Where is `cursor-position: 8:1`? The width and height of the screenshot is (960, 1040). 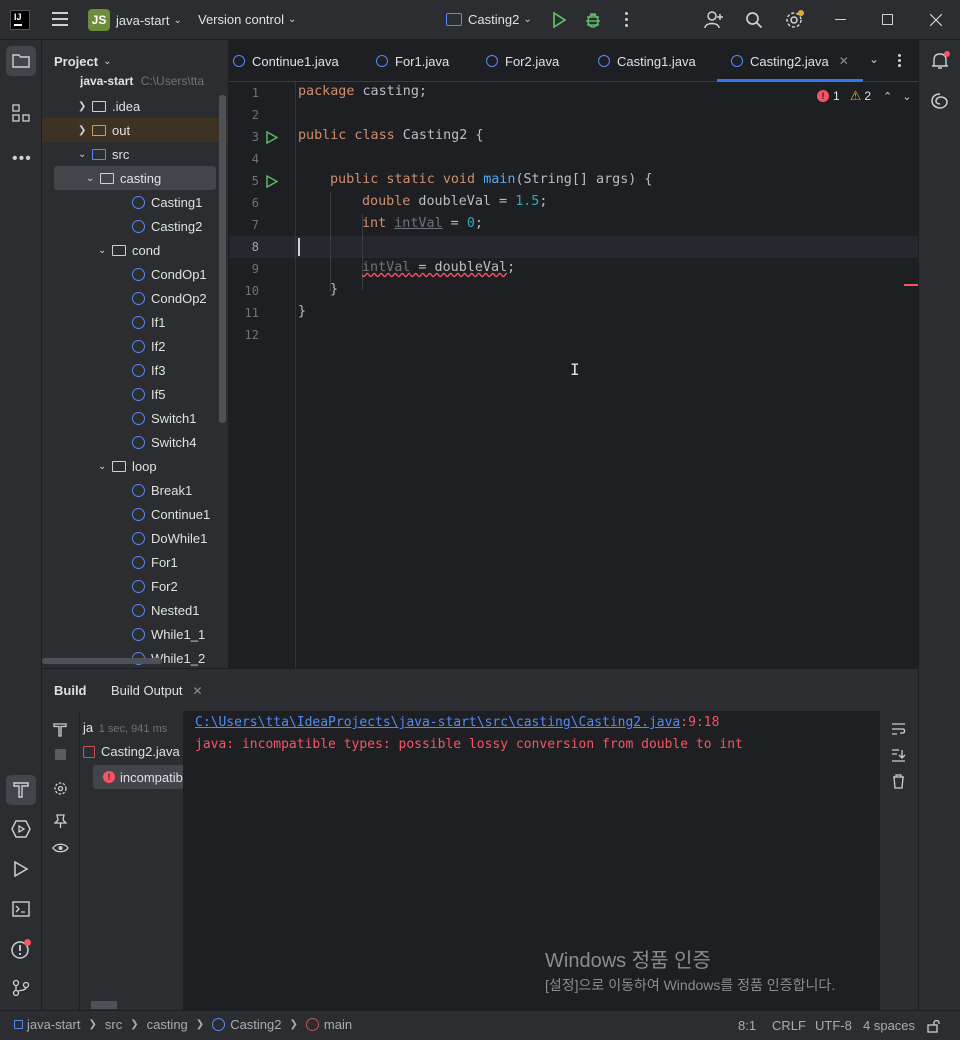
cursor-position: 8:1 is located at coordinates (747, 1025).